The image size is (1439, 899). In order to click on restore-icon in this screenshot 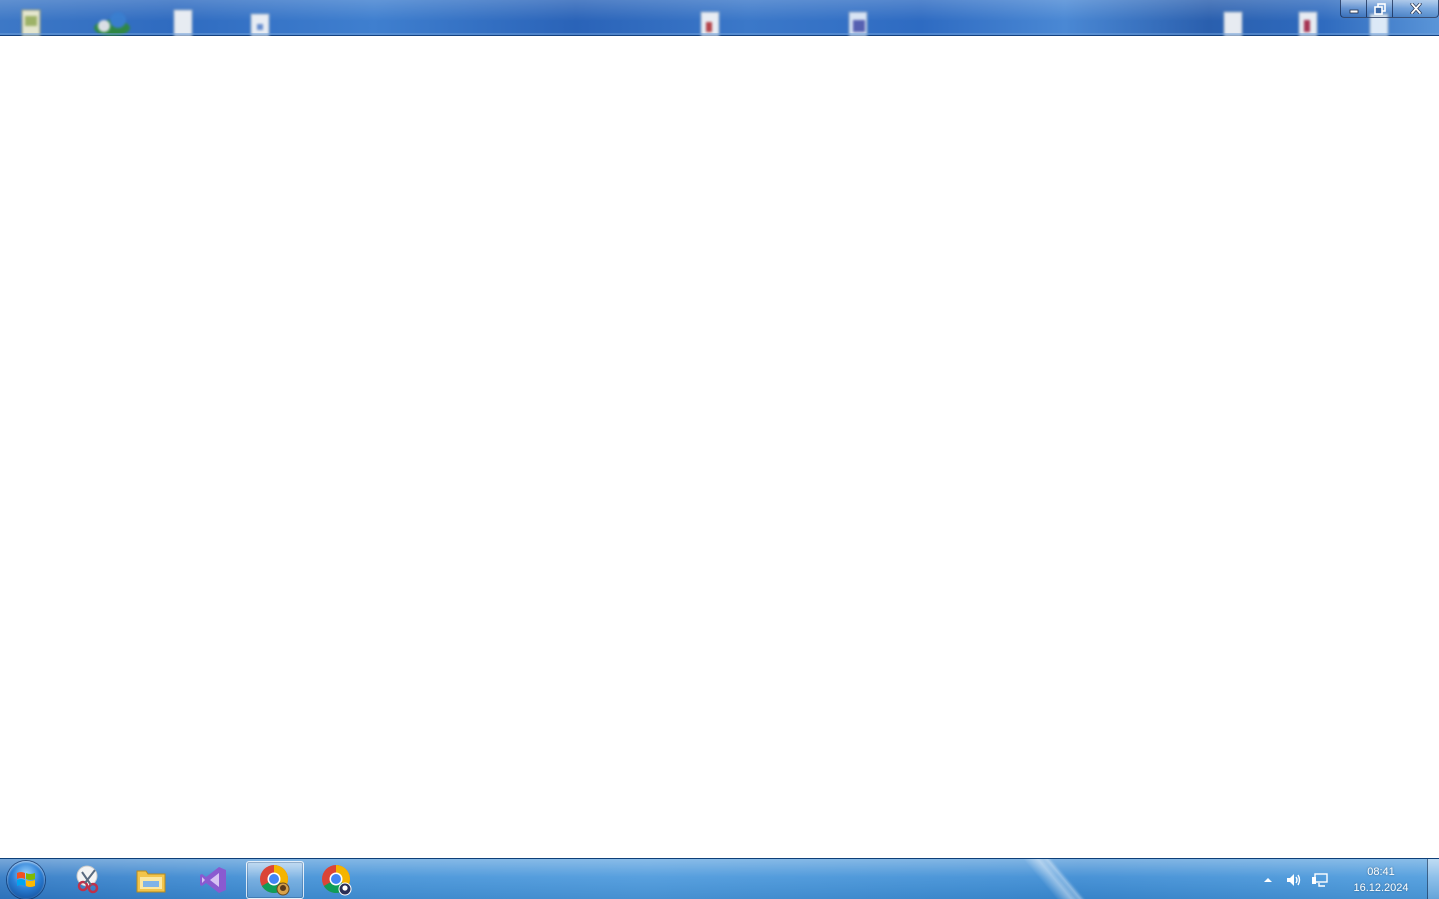, I will do `click(1379, 8)`.